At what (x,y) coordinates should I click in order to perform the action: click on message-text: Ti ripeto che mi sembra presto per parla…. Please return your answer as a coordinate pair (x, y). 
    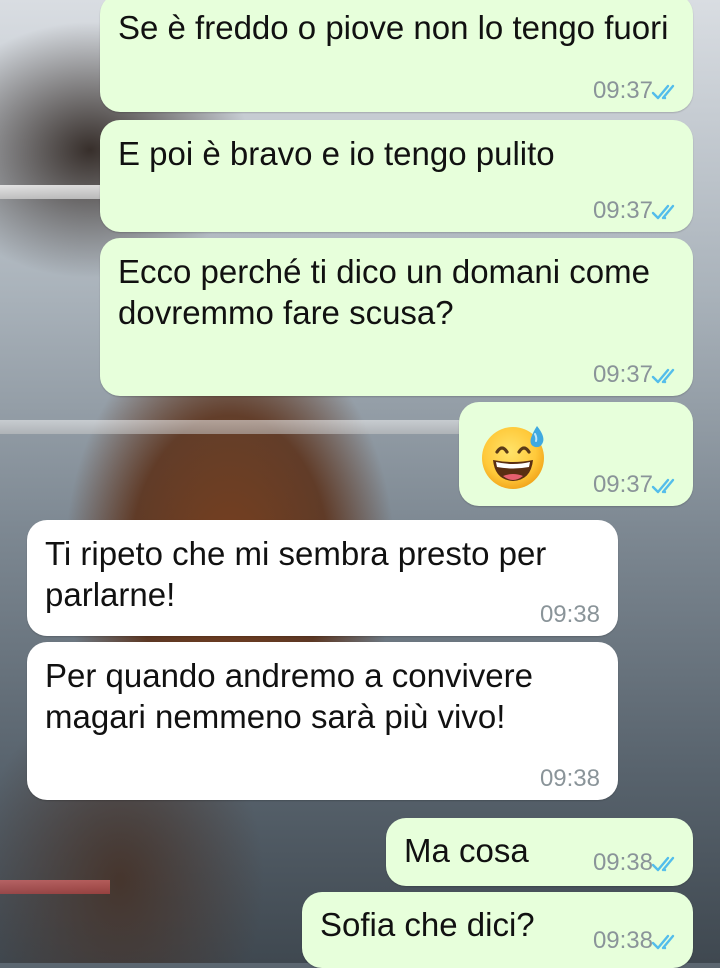
    Looking at the image, I should click on (296, 574).